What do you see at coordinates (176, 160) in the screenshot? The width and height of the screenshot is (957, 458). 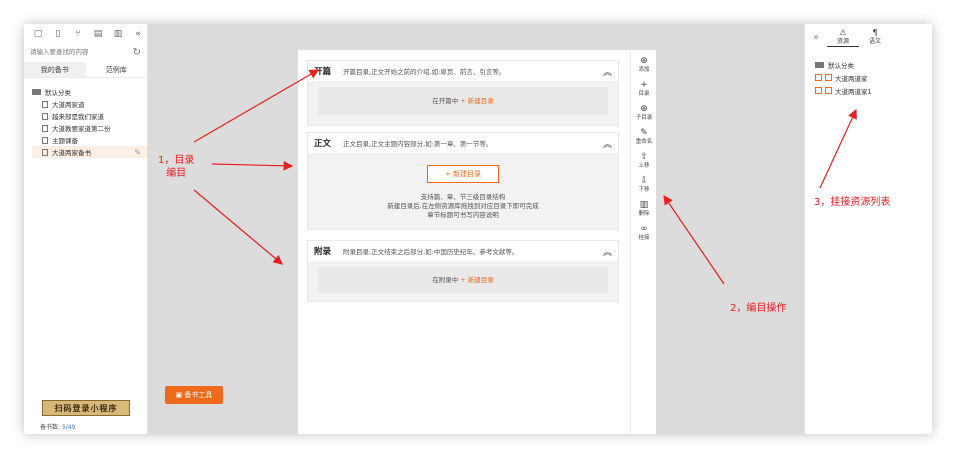 I see `annotation-text: 1，目录` at bounding box center [176, 160].